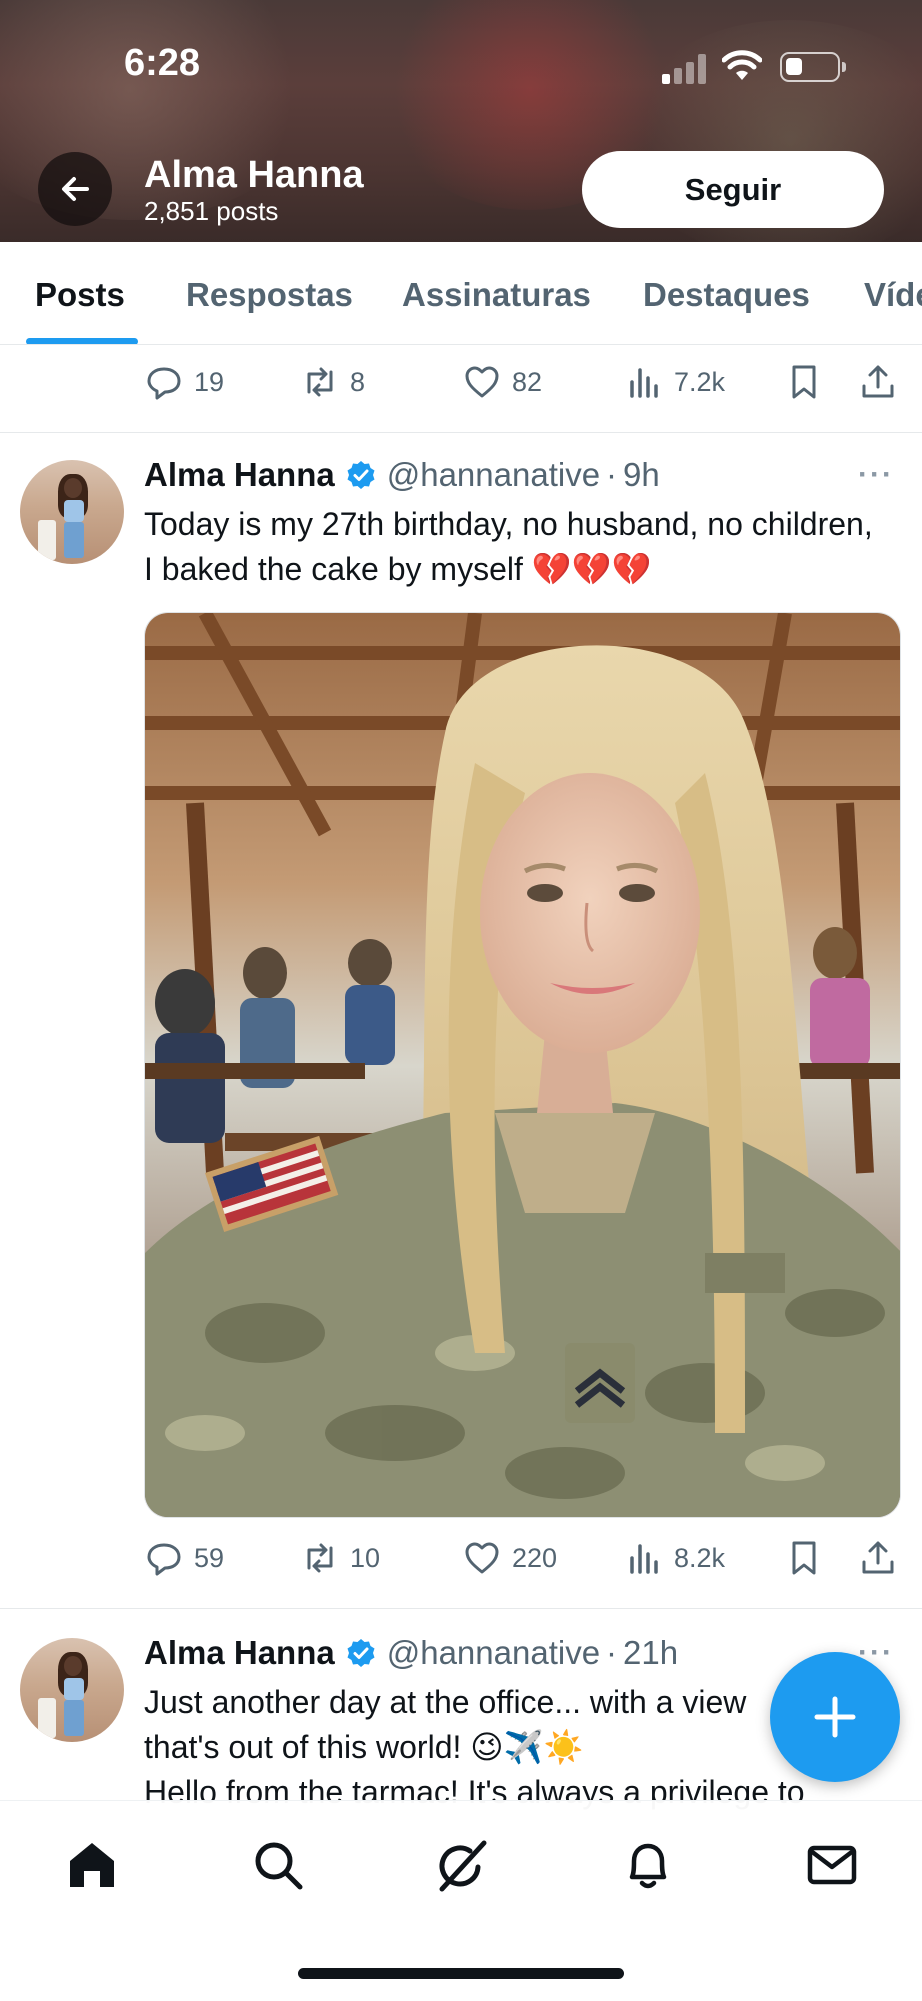  Describe the element at coordinates (700, 381) in the screenshot. I see `view-count: 7.2k` at that location.